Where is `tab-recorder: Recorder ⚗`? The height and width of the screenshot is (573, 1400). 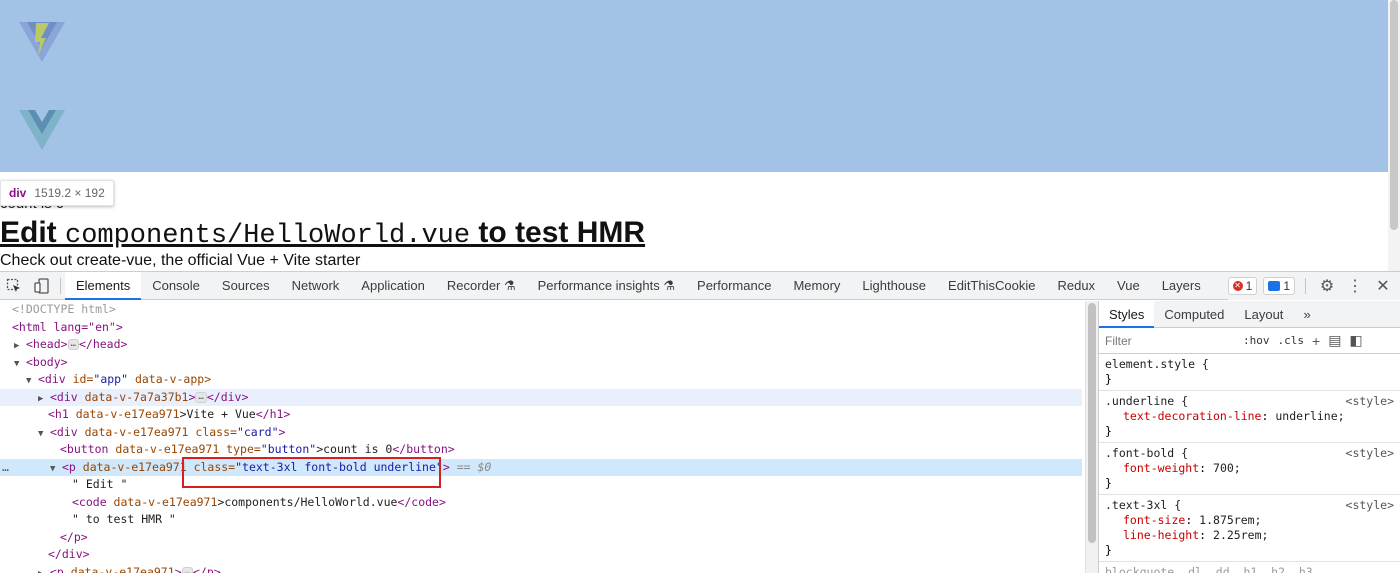 tab-recorder: Recorder ⚗ is located at coordinates (481, 286).